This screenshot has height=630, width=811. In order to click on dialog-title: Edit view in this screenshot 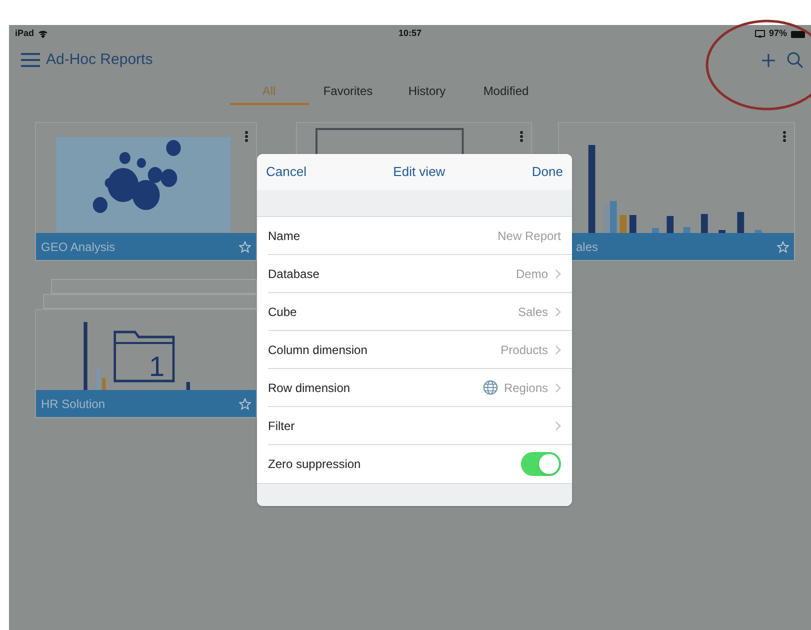, I will do `click(419, 172)`.